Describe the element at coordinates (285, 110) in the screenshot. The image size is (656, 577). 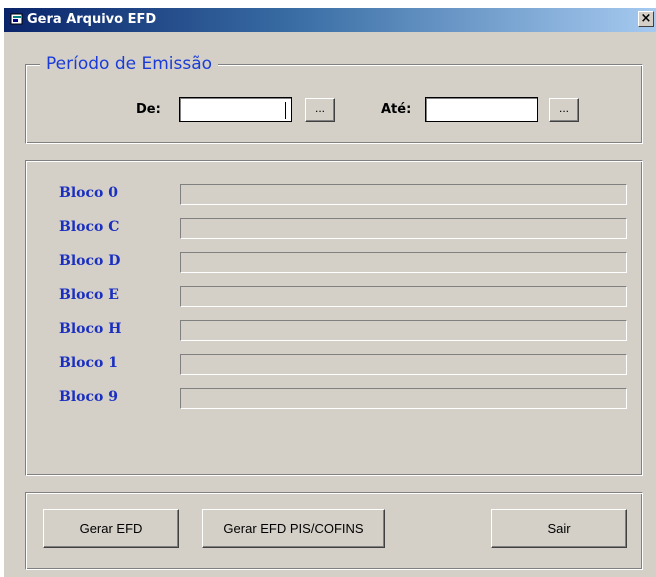
I see `text-caret` at that location.